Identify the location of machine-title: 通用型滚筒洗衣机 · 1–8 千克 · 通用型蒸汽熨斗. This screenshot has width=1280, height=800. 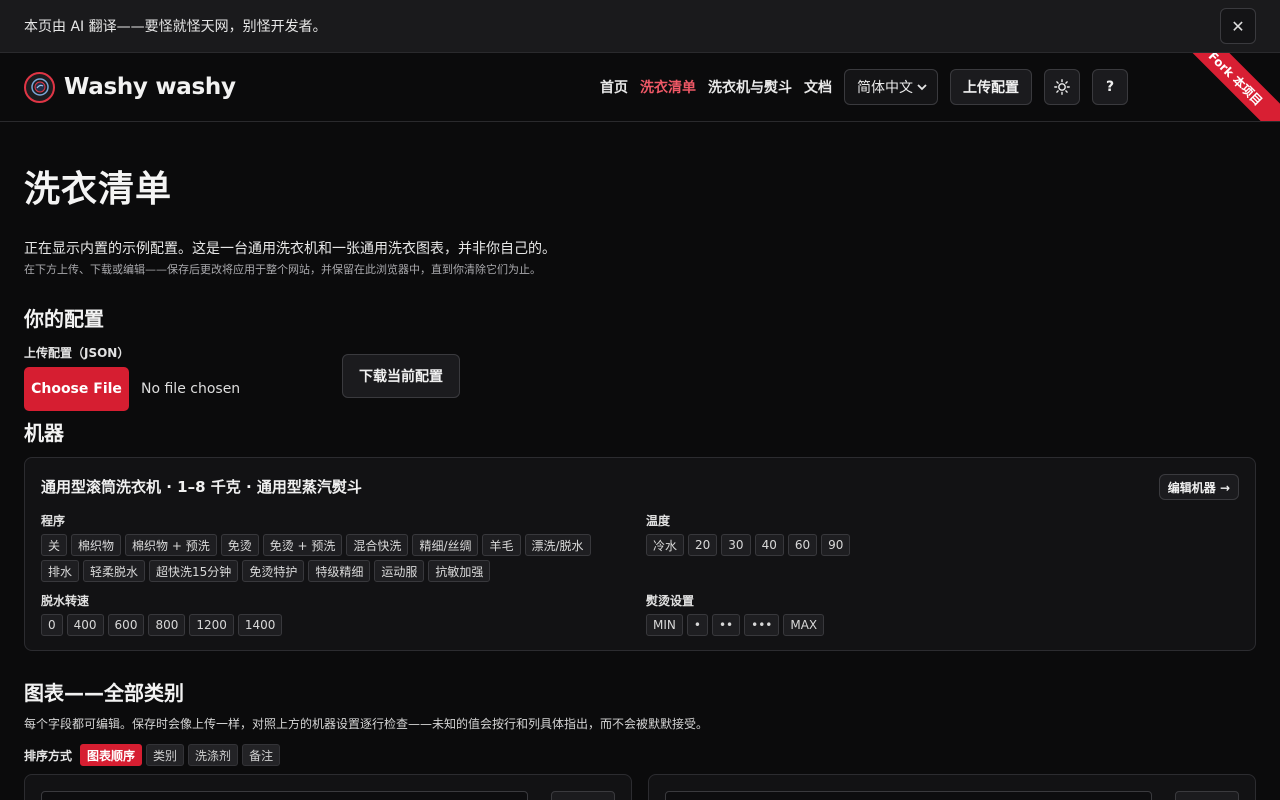
(201, 487).